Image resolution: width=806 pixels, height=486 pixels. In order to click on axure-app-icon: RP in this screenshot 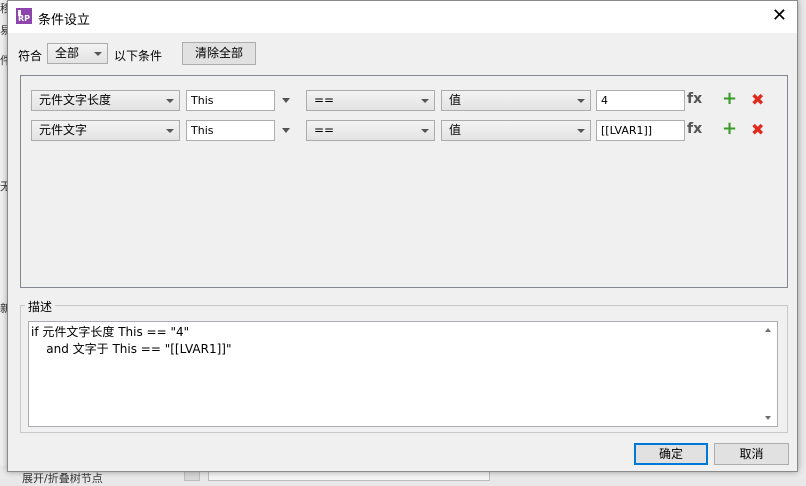, I will do `click(24, 16)`.